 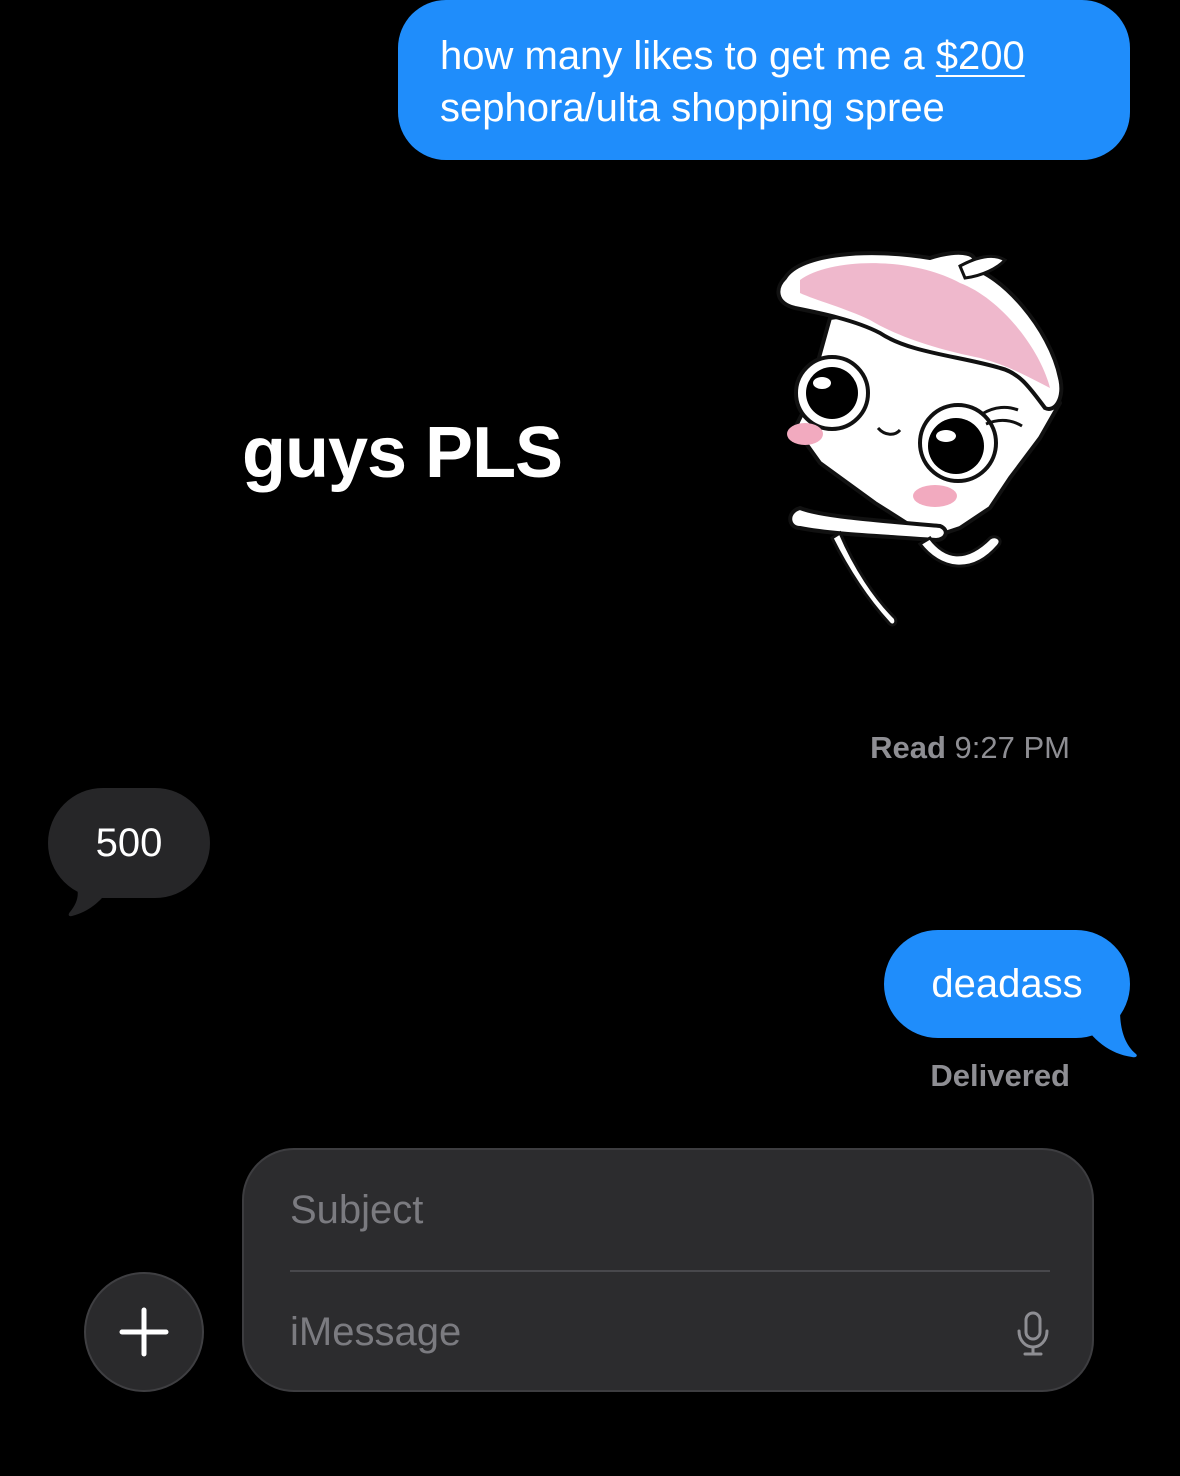 I want to click on dictation-button, so click(x=1033, y=1334).